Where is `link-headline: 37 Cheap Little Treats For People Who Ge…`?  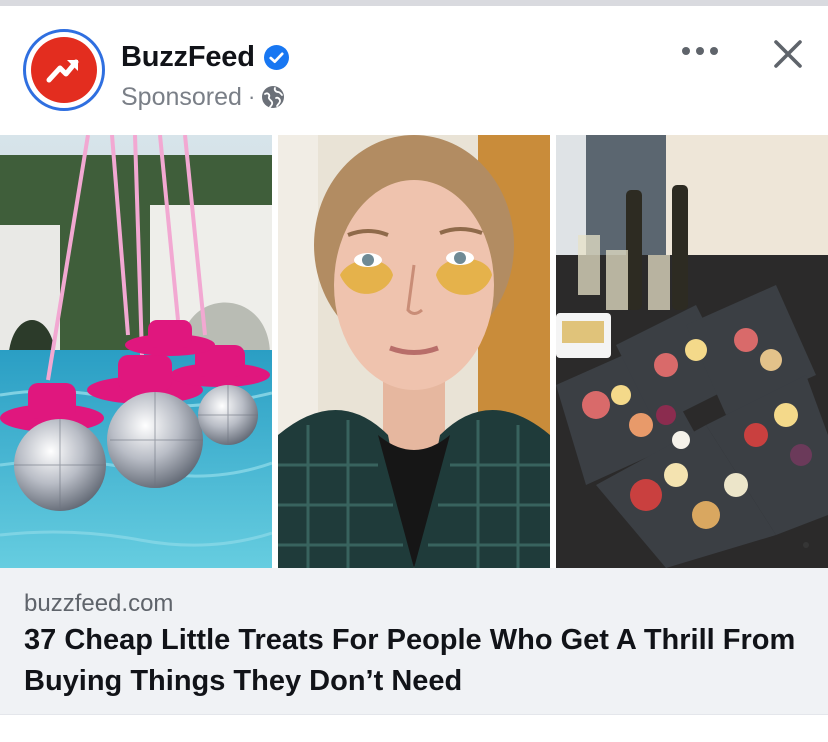 link-headline: 37 Cheap Little Treats For People Who Ge… is located at coordinates (414, 661).